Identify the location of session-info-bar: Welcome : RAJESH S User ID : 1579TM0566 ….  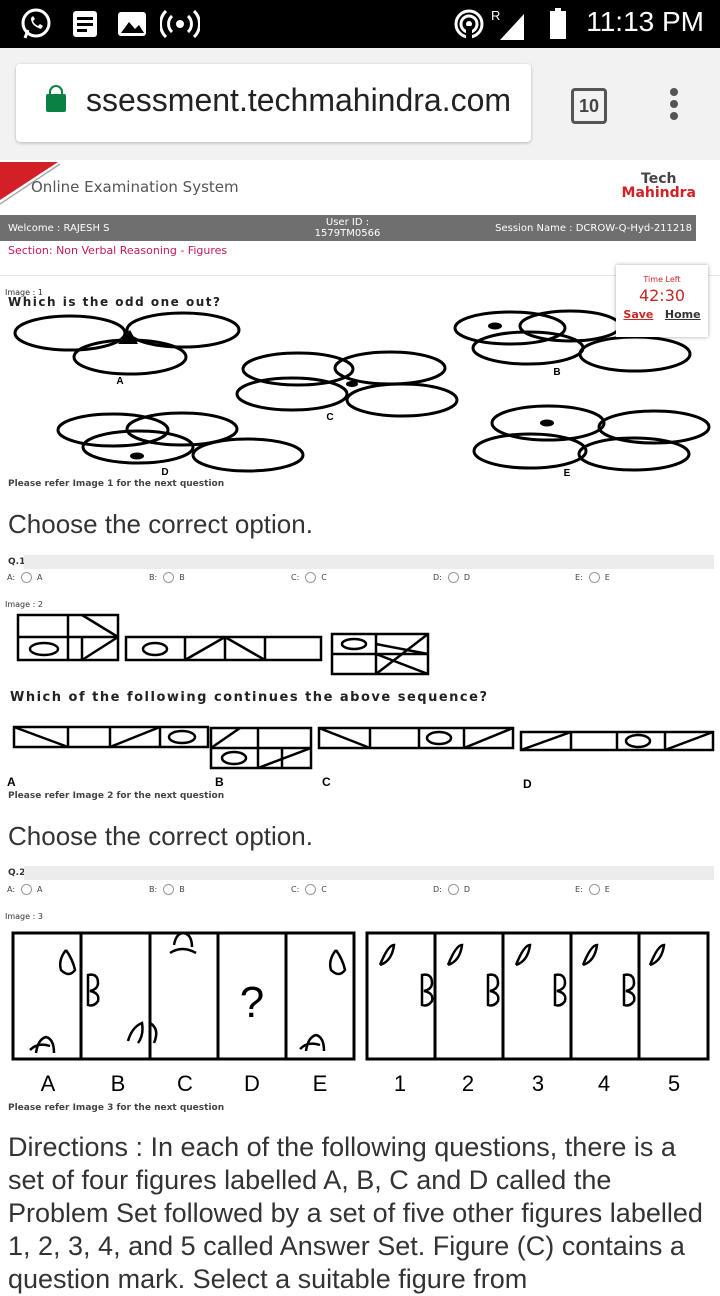
(348, 228).